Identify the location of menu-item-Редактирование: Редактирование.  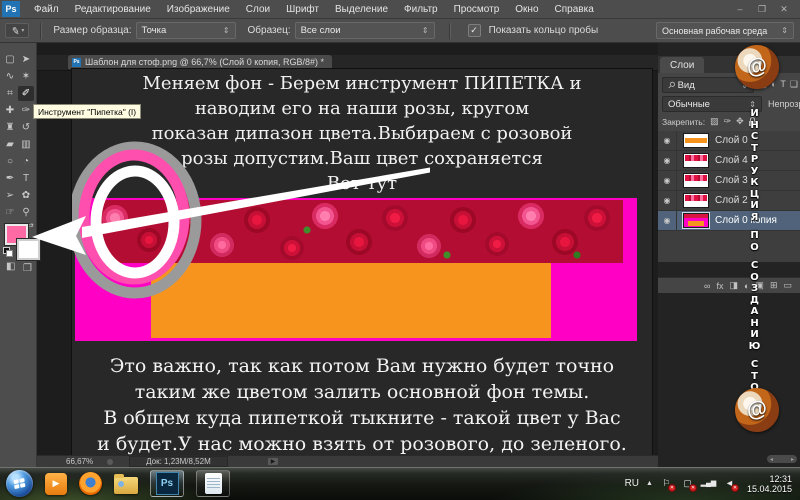
(113, 9).